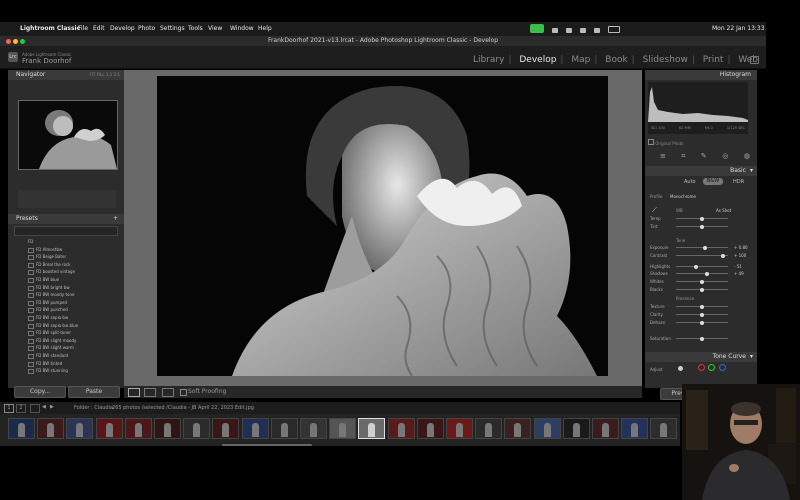 The width and height of the screenshot is (800, 500). I want to click on preset-item: FD BW punched, so click(66, 310).